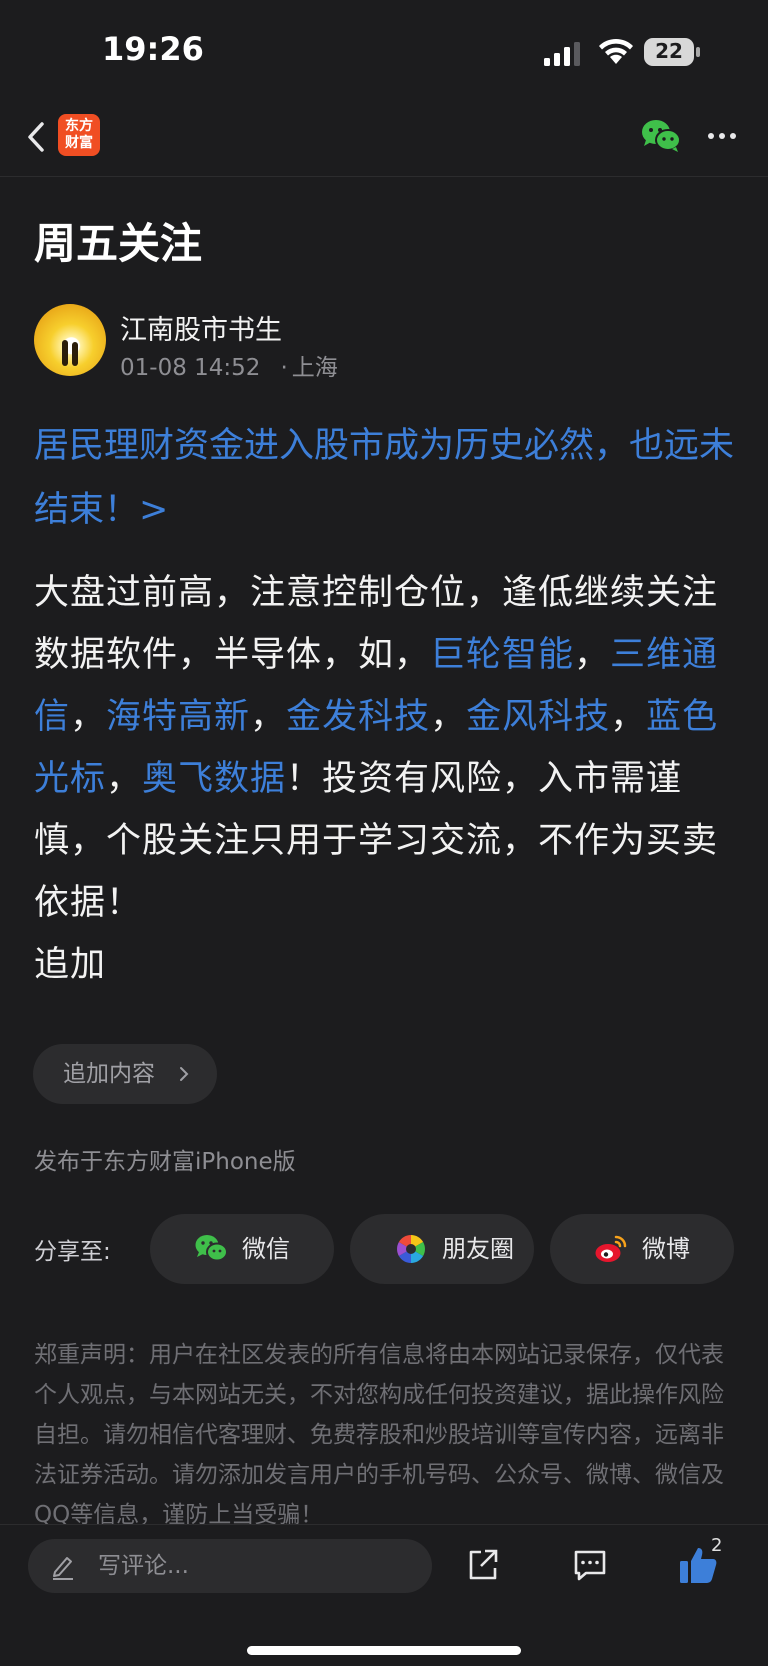 This screenshot has width=768, height=1666. I want to click on post-meta: 01-08 14:52 · 上海, so click(229, 365).